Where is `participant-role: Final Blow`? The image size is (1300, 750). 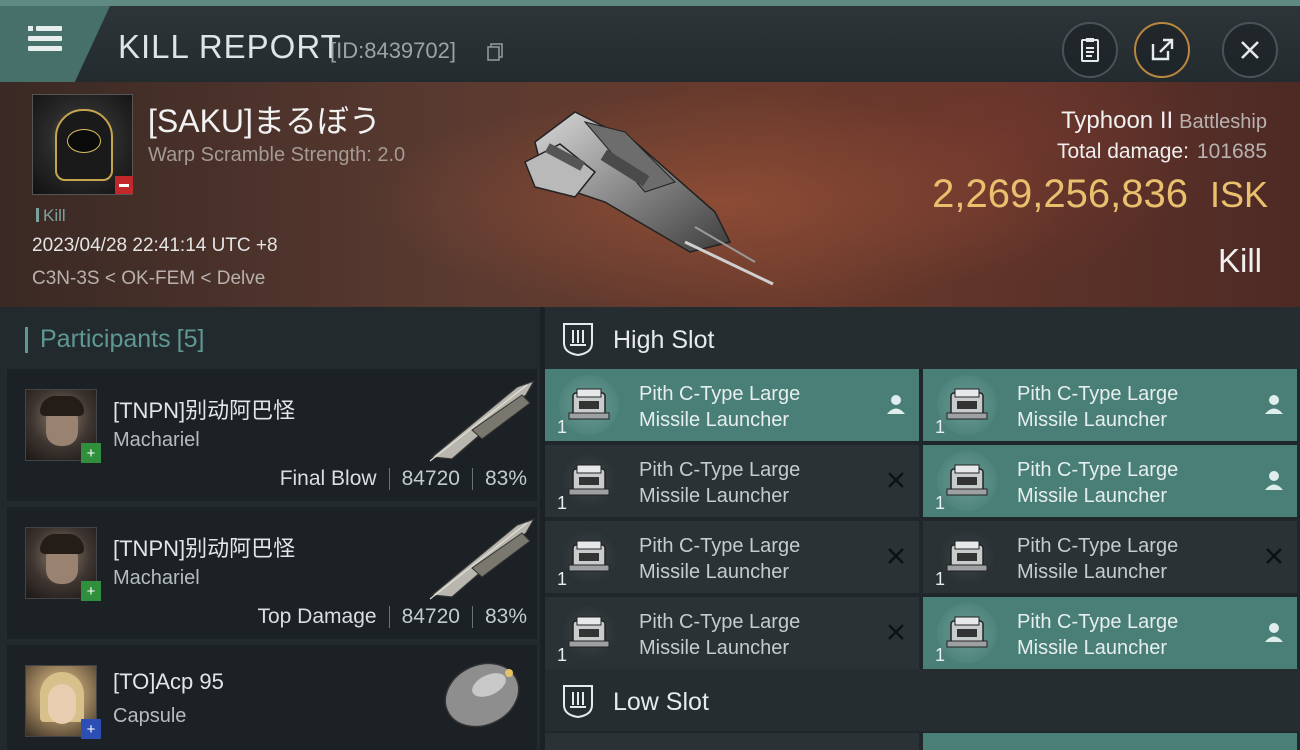 participant-role: Final Blow is located at coordinates (328, 478).